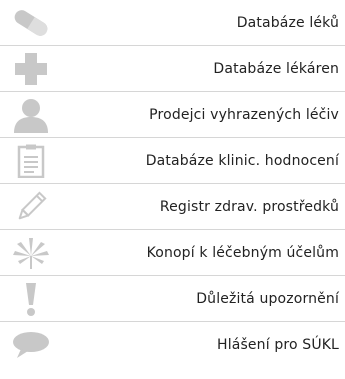  Describe the element at coordinates (172, 299) in the screenshot. I see `menu-item-upozorneni: Důležitá upozornění` at that location.